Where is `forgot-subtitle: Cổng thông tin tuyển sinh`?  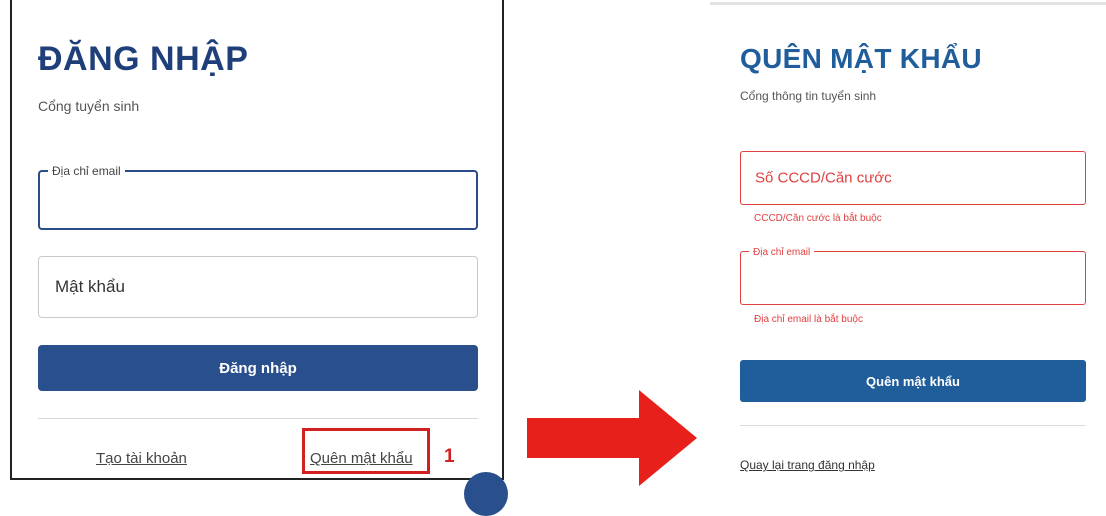
forgot-subtitle: Cổng thông tin tuyển sinh is located at coordinates (808, 96).